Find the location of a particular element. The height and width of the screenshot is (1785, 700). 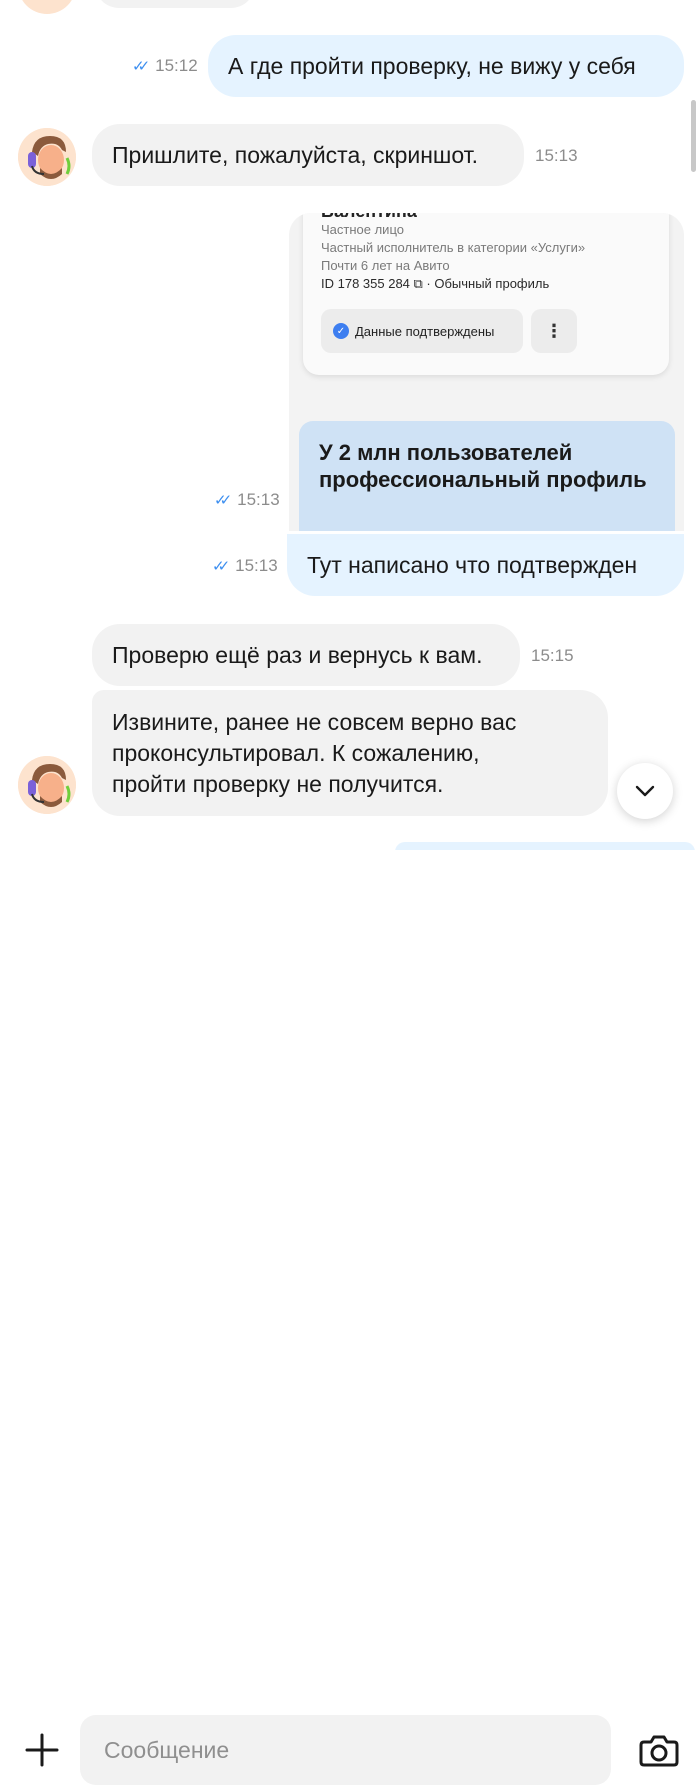

plus-icon is located at coordinates (42, 1750).